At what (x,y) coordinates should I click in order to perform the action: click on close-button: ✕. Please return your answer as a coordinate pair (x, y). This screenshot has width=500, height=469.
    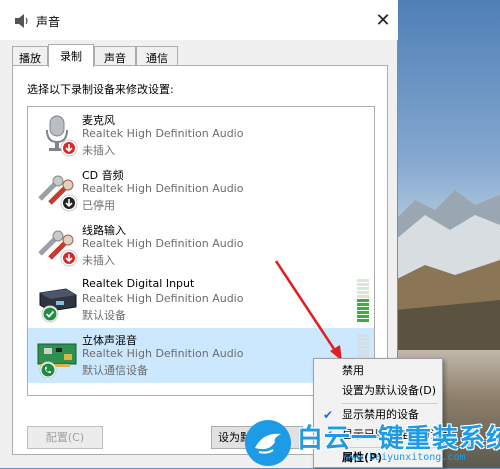
    Looking at the image, I should click on (383, 21).